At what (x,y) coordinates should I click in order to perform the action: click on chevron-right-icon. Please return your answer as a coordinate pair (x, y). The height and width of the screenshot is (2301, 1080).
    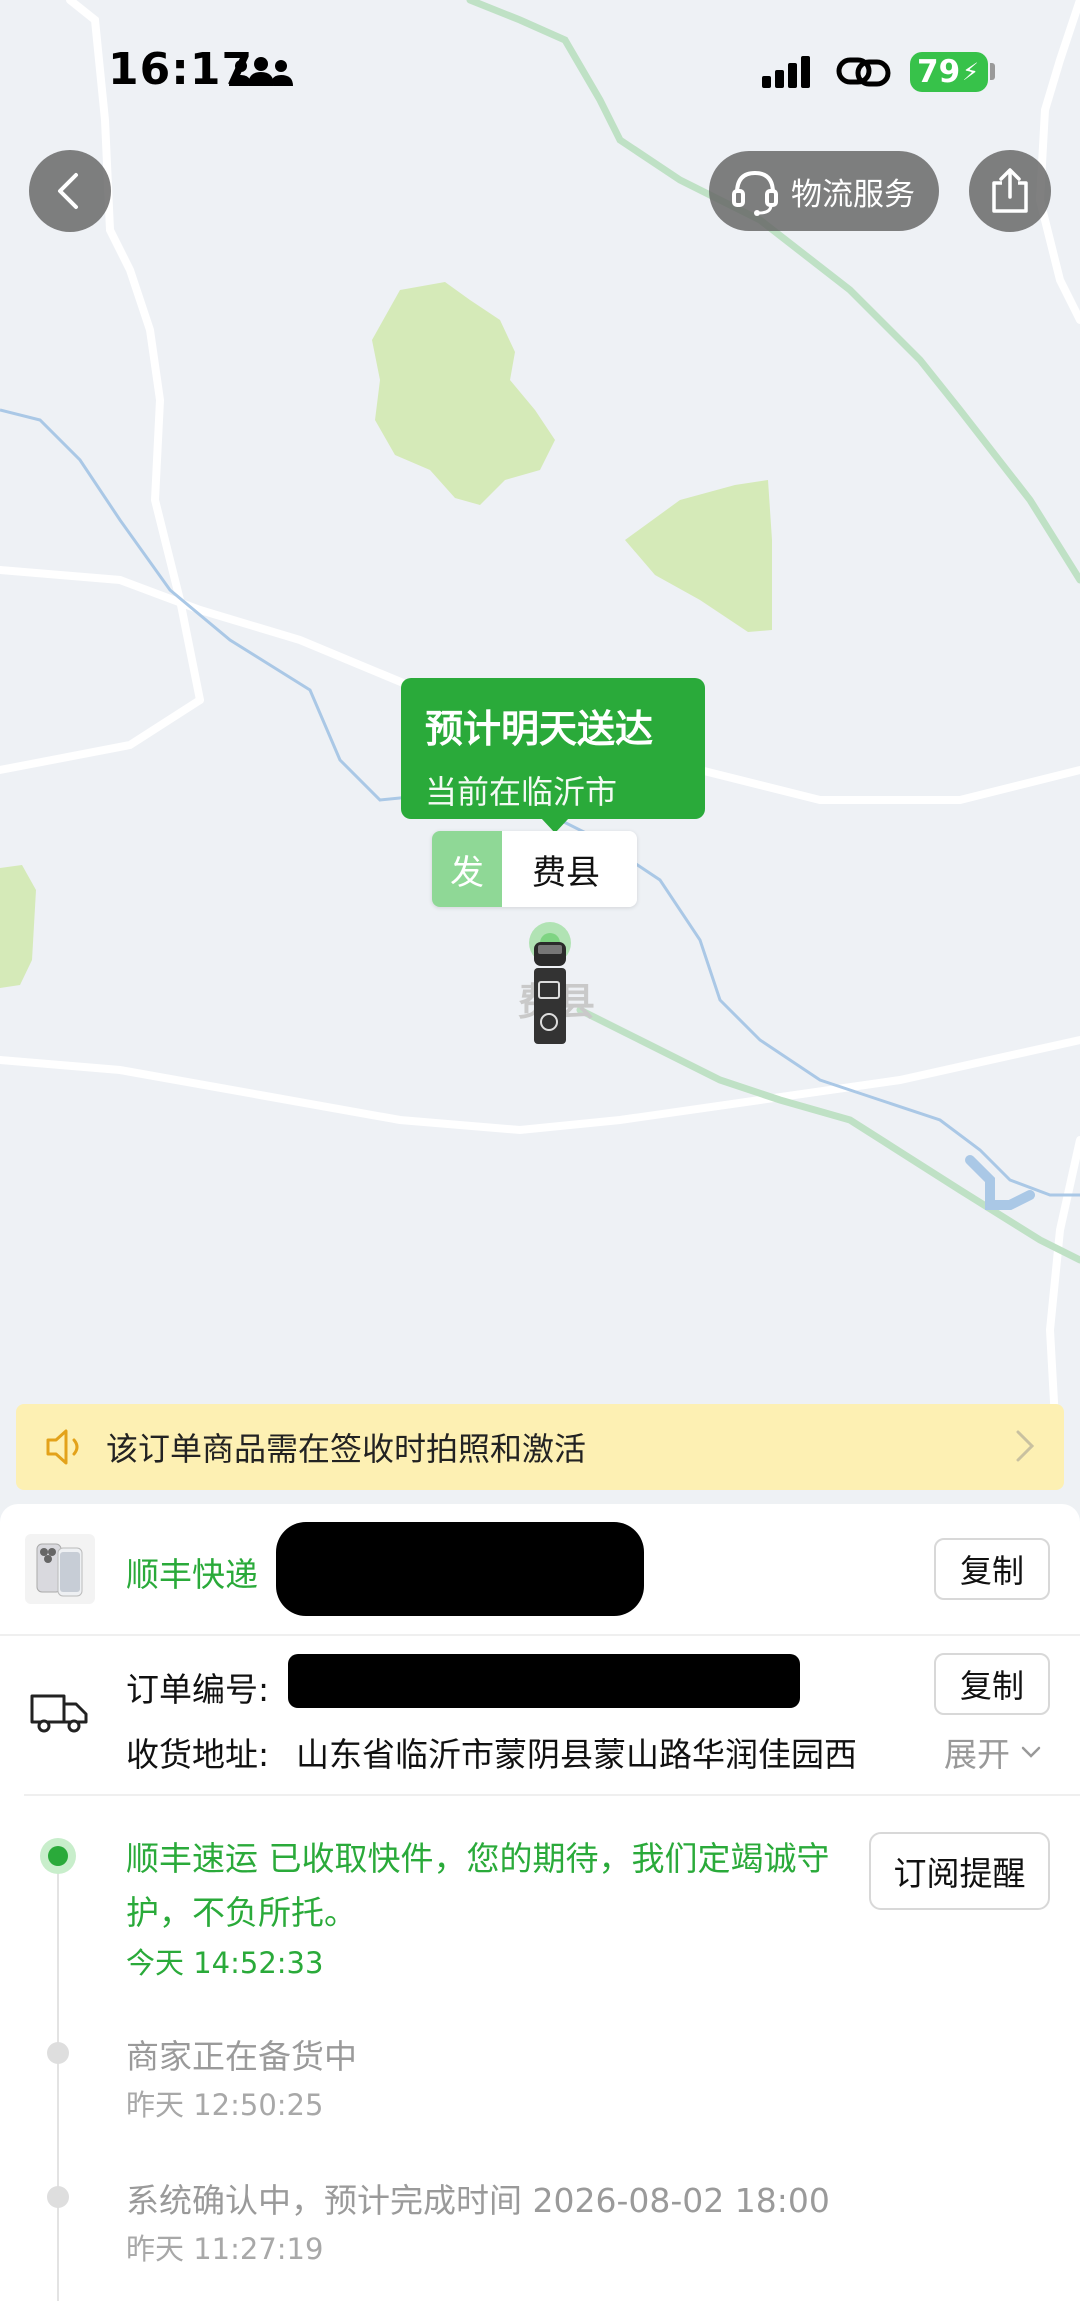
    Looking at the image, I should click on (1025, 1446).